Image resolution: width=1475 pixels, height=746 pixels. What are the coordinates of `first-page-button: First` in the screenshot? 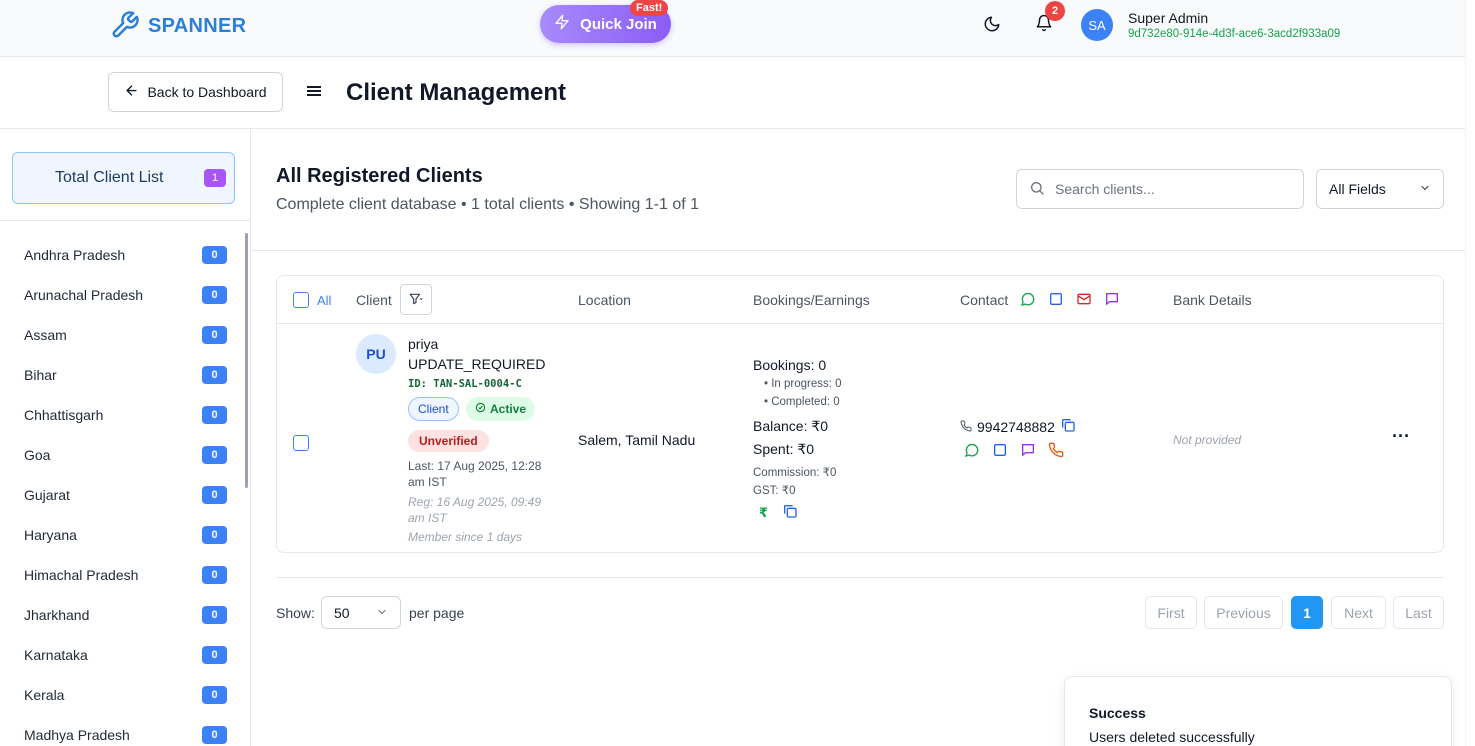 It's located at (1171, 612).